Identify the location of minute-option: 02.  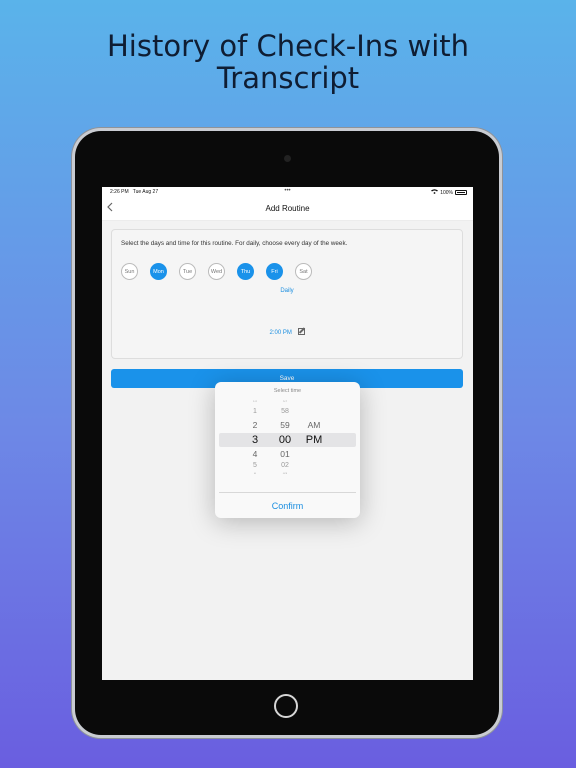
(285, 465).